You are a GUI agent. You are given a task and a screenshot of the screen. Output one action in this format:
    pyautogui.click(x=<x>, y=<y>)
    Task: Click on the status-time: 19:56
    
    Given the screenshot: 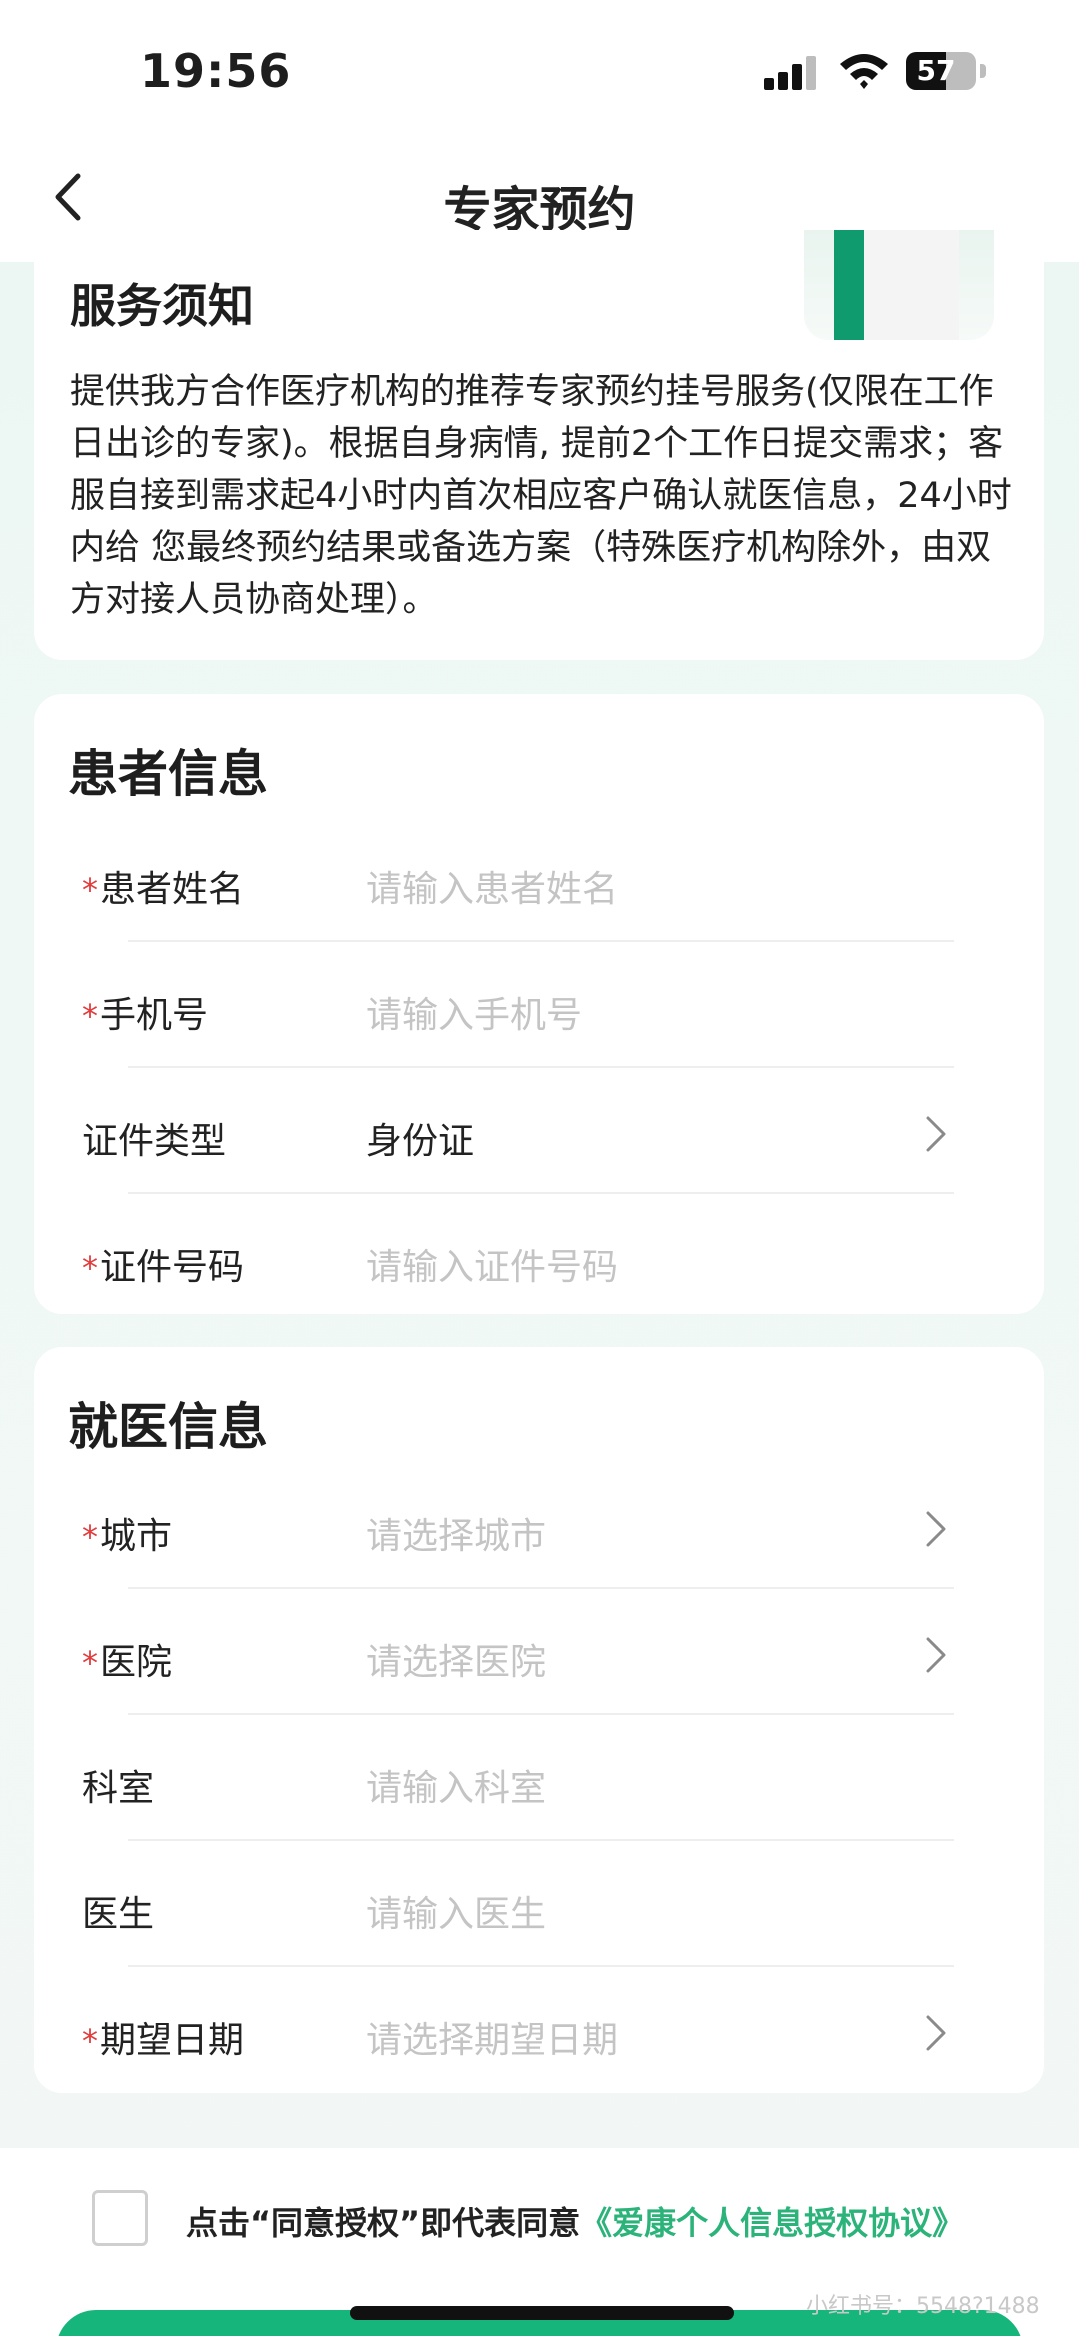 What is the action you would take?
    pyautogui.click(x=216, y=71)
    